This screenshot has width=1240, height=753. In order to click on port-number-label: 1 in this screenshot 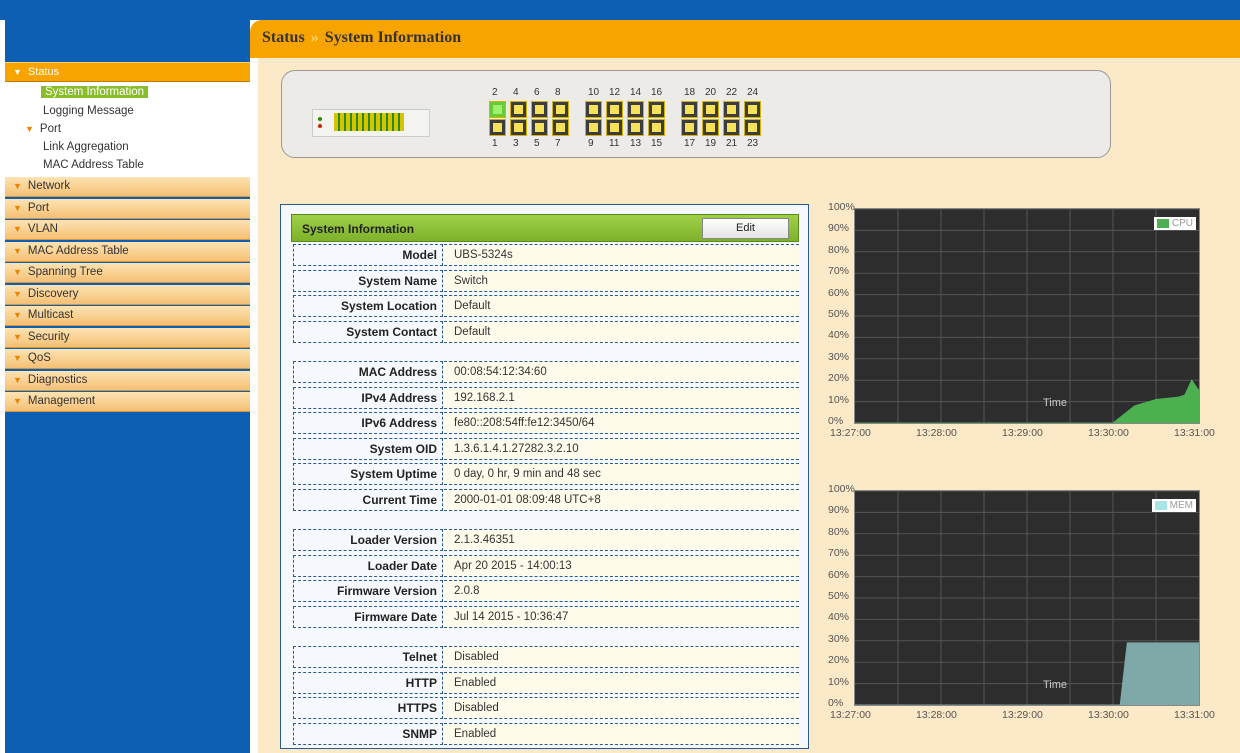, I will do `click(495, 143)`.